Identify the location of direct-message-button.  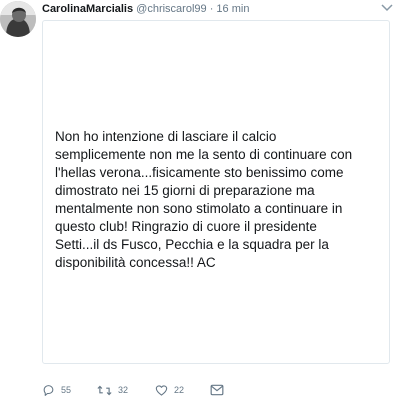
(217, 390).